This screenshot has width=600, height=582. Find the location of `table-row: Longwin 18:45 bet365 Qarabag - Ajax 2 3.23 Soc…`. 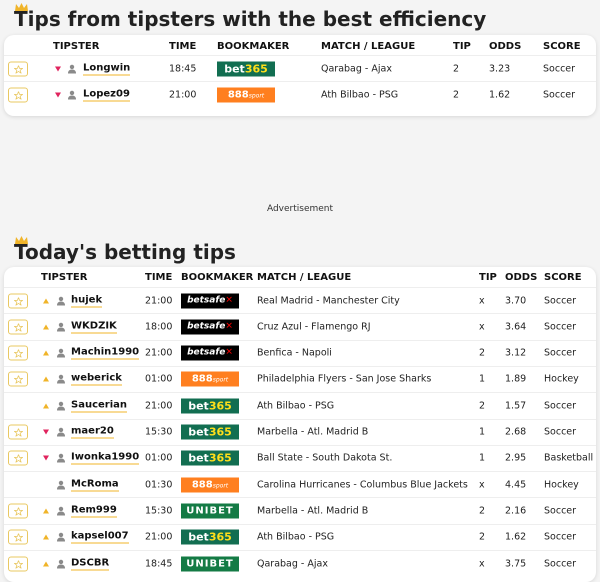

table-row: Longwin 18:45 bet365 Qarabag - Ajax 2 3.23 Soc… is located at coordinates (300, 68).